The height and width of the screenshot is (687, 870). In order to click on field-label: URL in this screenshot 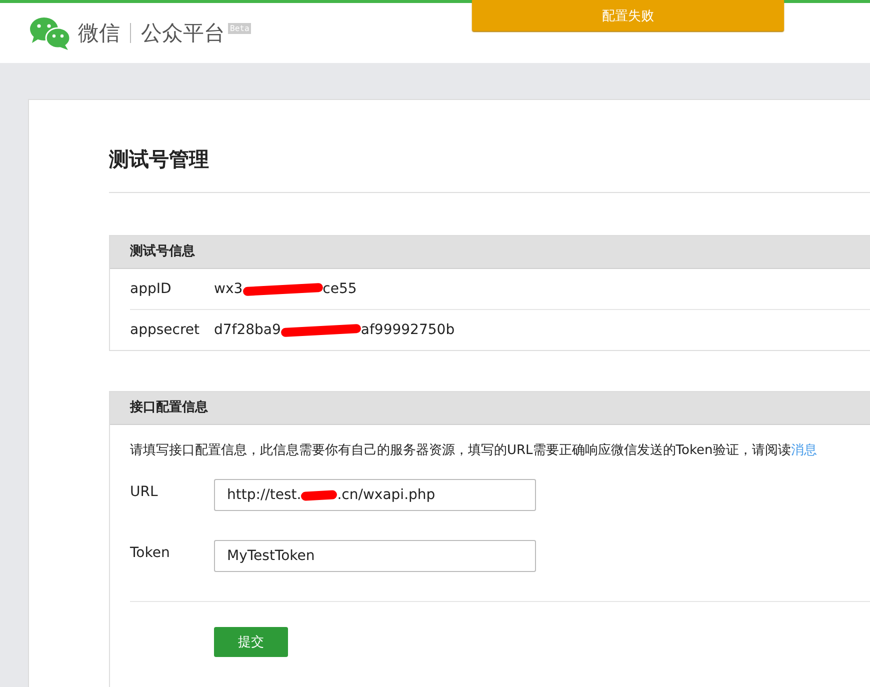, I will do `click(144, 492)`.